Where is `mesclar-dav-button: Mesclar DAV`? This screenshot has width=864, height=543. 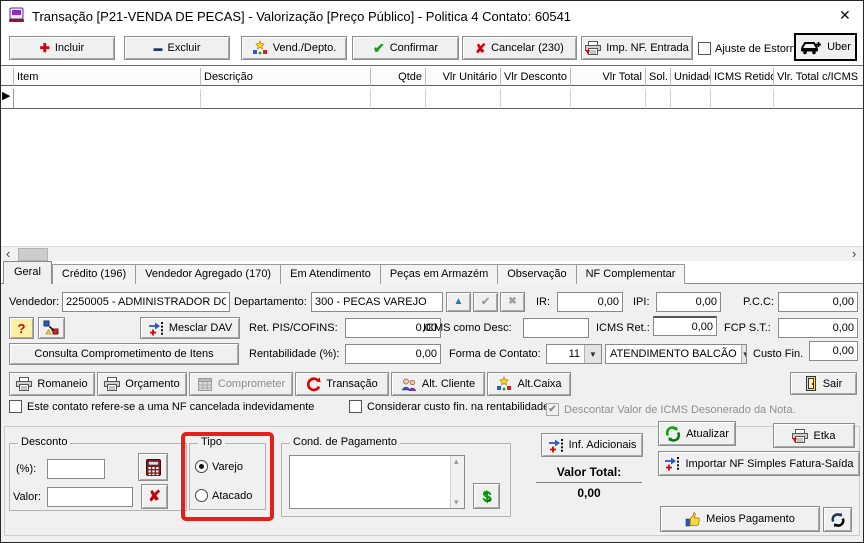
mesclar-dav-button: Mesclar DAV is located at coordinates (190, 328).